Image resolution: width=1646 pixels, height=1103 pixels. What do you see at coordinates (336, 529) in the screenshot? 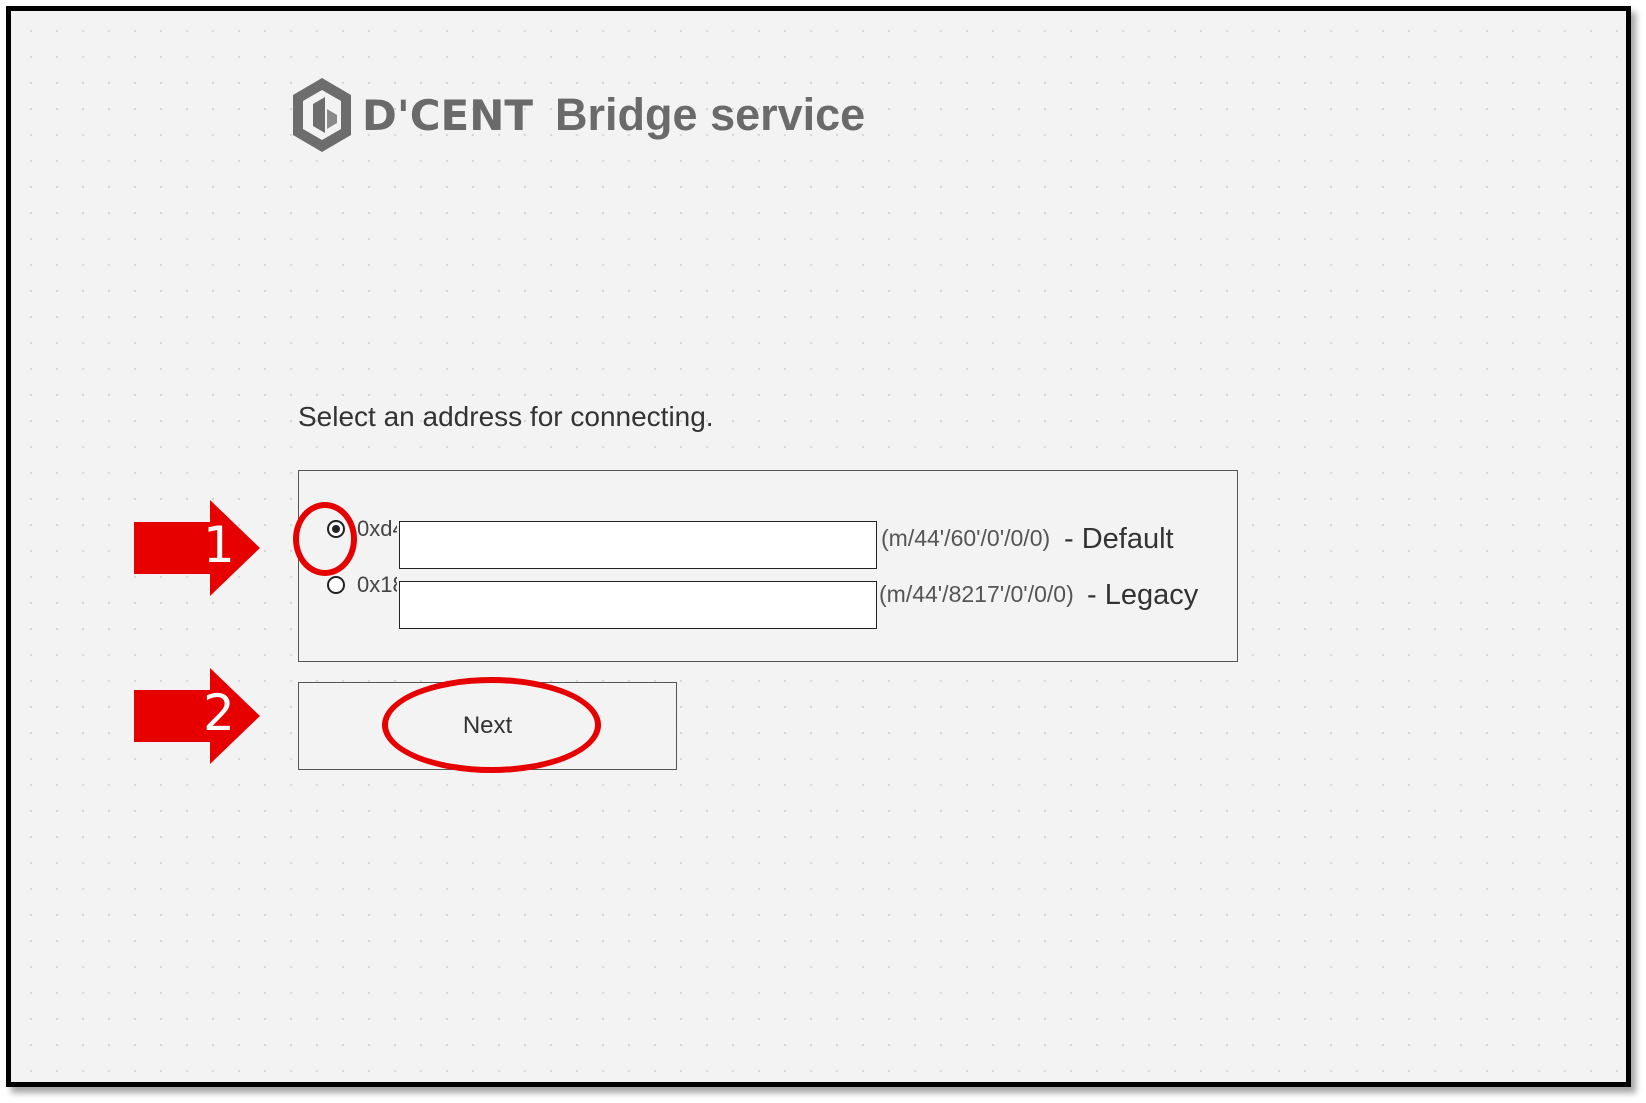
I see `radio-default` at bounding box center [336, 529].